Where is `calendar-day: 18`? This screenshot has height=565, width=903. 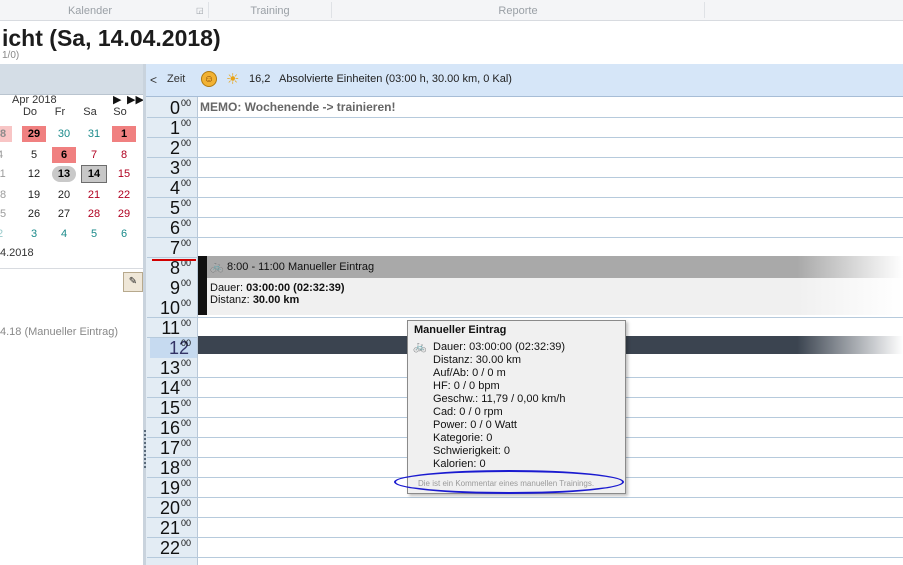 calendar-day: 18 is located at coordinates (6, 195).